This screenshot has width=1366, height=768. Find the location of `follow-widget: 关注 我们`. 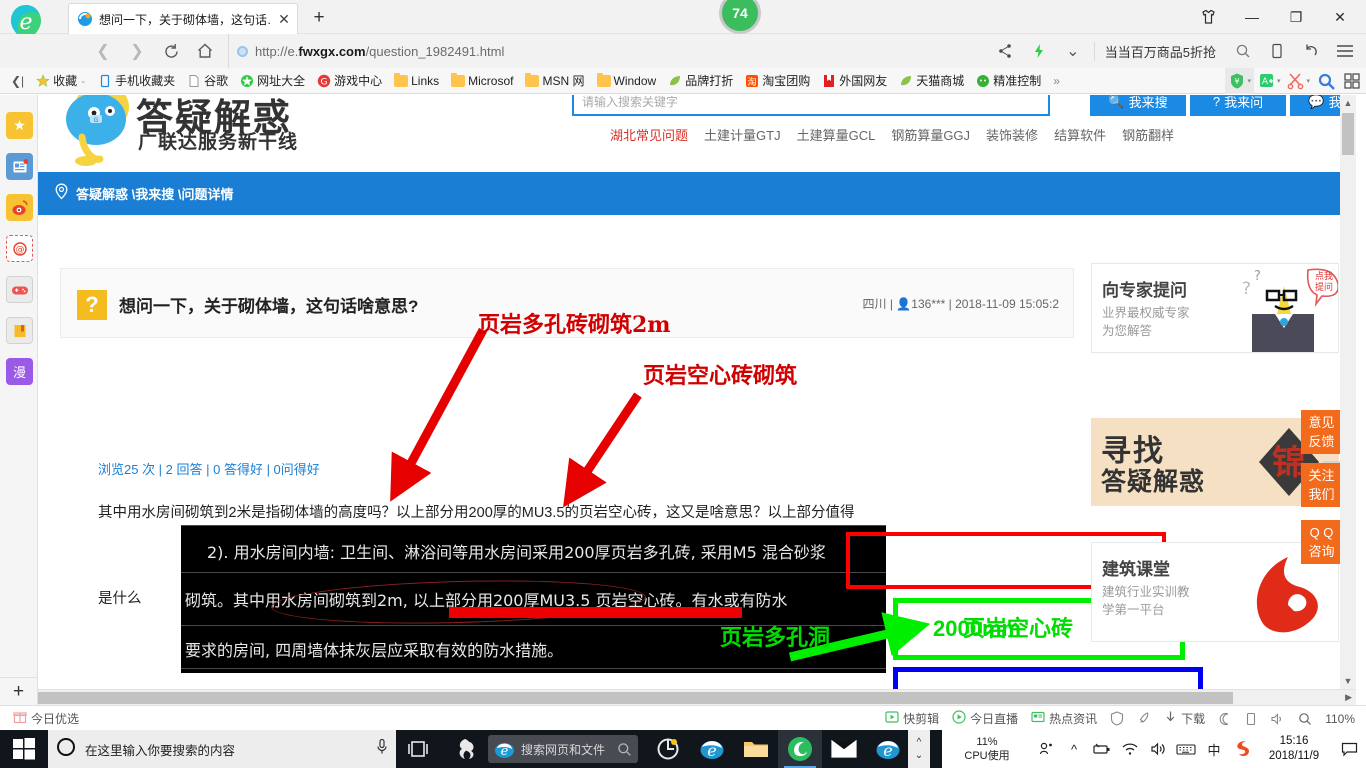

follow-widget: 关注 我们 is located at coordinates (1321, 485).